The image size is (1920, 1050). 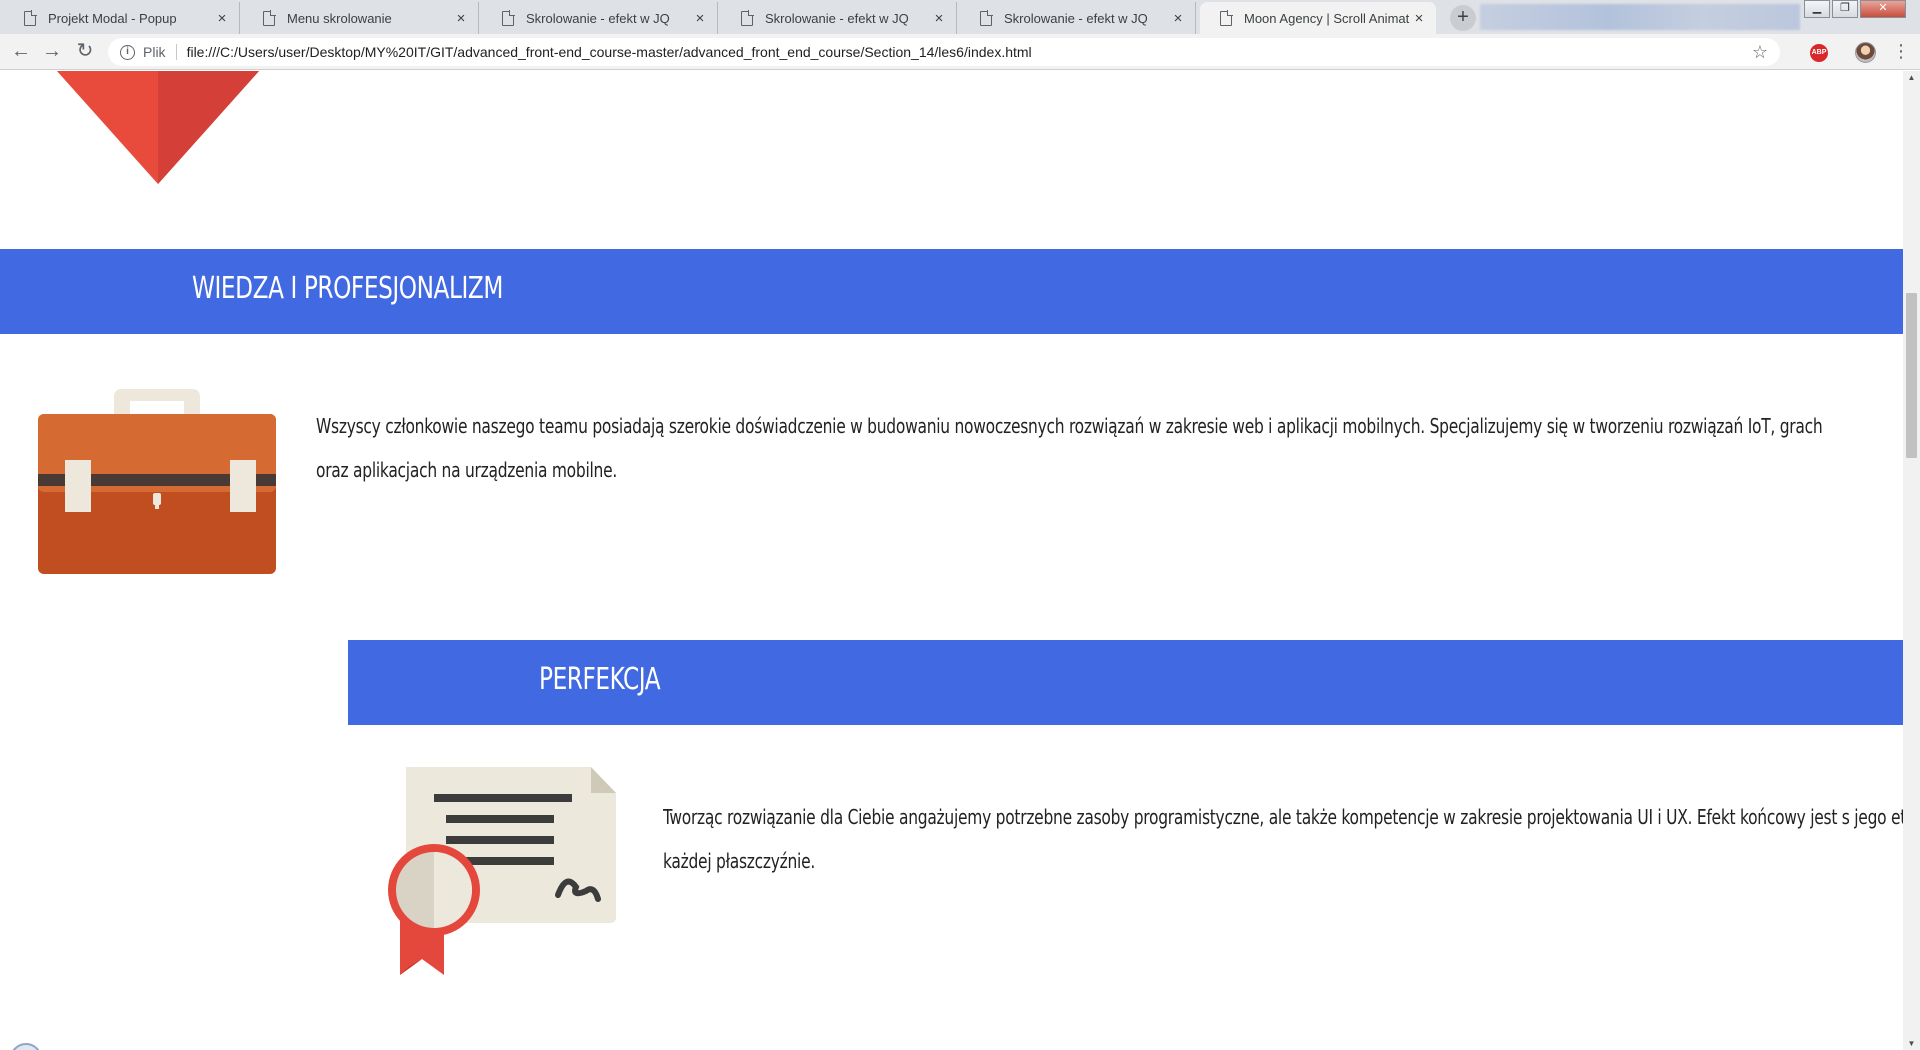 What do you see at coordinates (1640, 17) in the screenshot?
I see `tabstrip-background` at bounding box center [1640, 17].